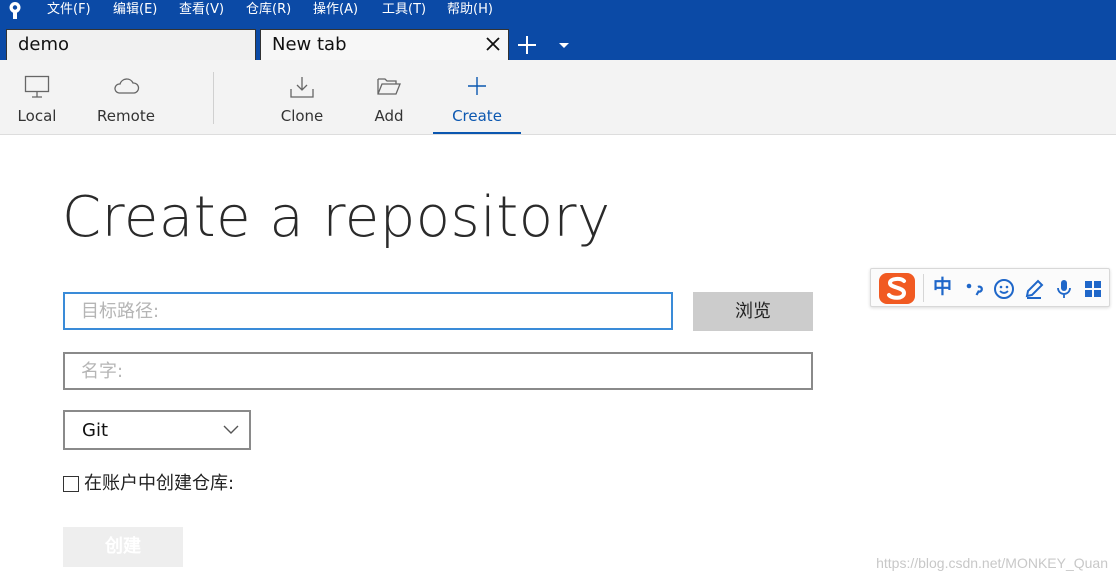 The height and width of the screenshot is (577, 1116). What do you see at coordinates (923, 288) in the screenshot?
I see `ime-separator` at bounding box center [923, 288].